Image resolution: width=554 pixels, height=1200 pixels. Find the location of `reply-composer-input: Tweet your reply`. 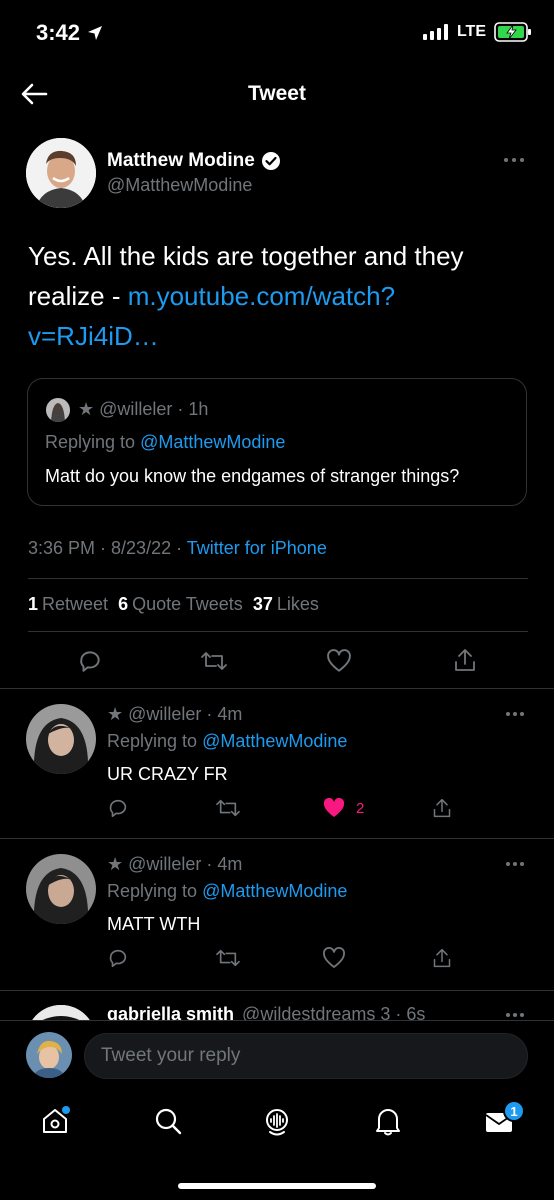

reply-composer-input: Tweet your reply is located at coordinates (306, 1056).